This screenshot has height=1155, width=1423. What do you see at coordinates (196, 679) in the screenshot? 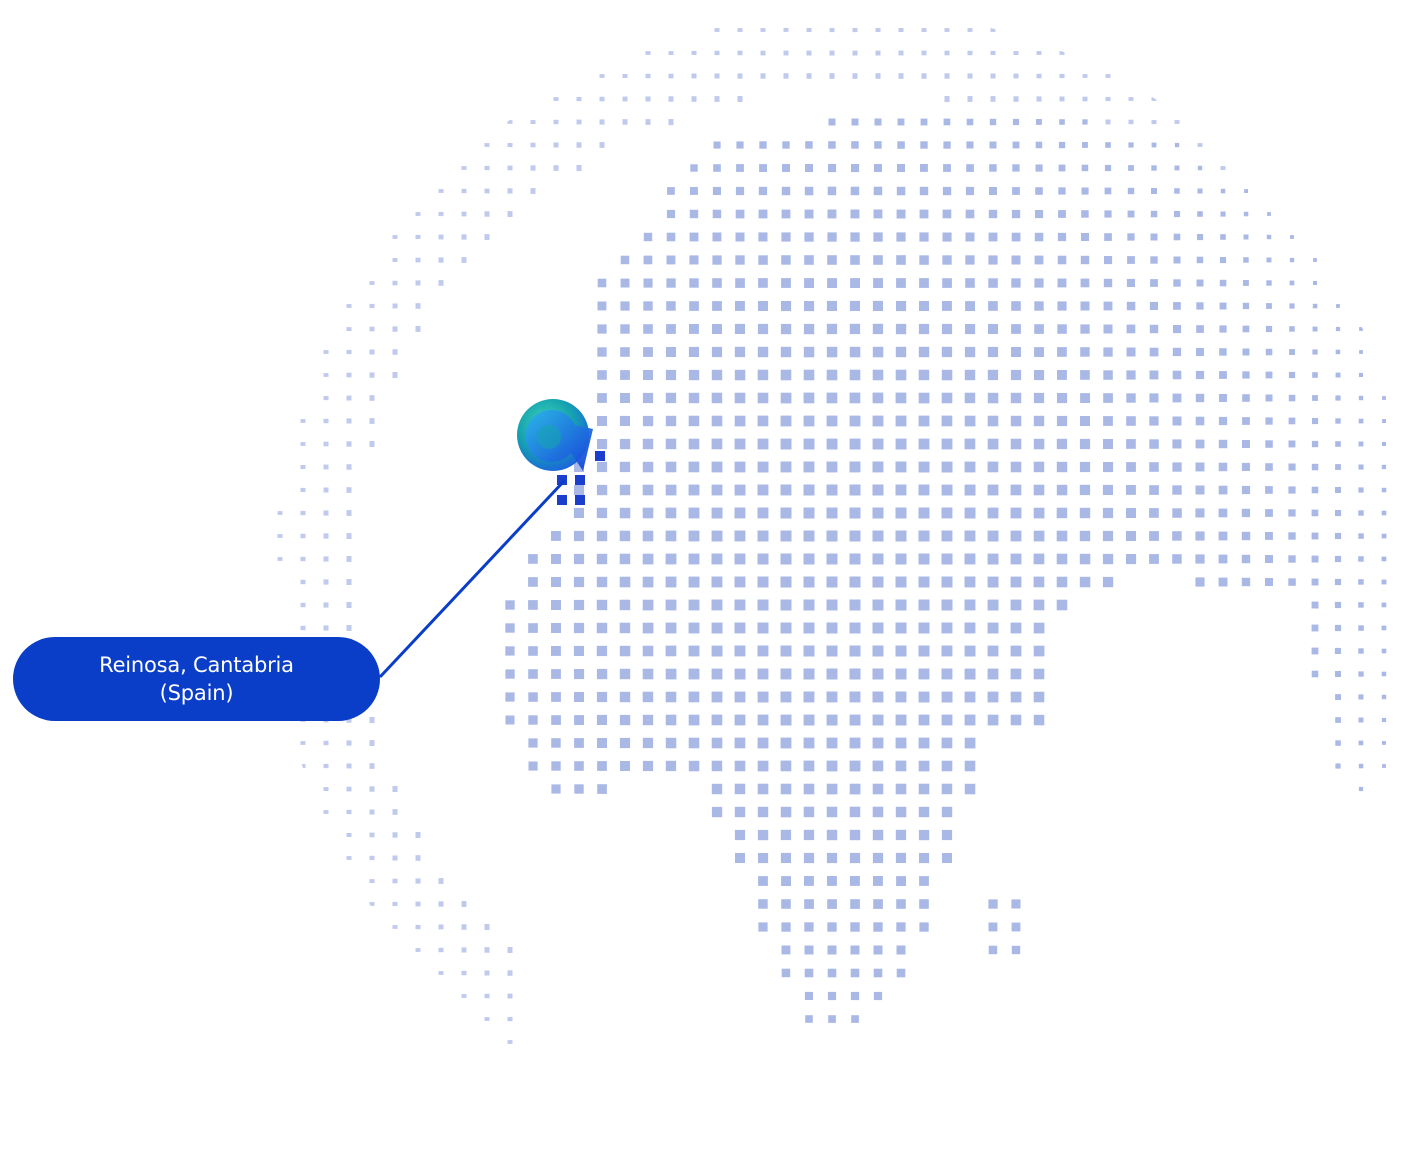
I see `location-label: Reinosa, Cantabria (Spain)` at bounding box center [196, 679].